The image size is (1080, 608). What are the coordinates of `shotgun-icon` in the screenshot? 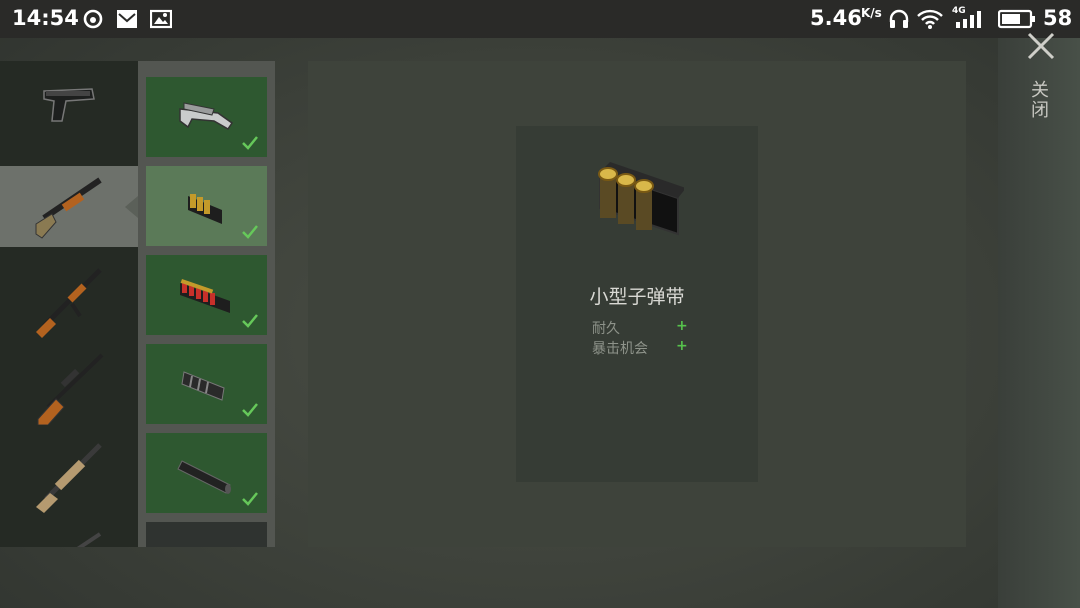 It's located at (68, 208).